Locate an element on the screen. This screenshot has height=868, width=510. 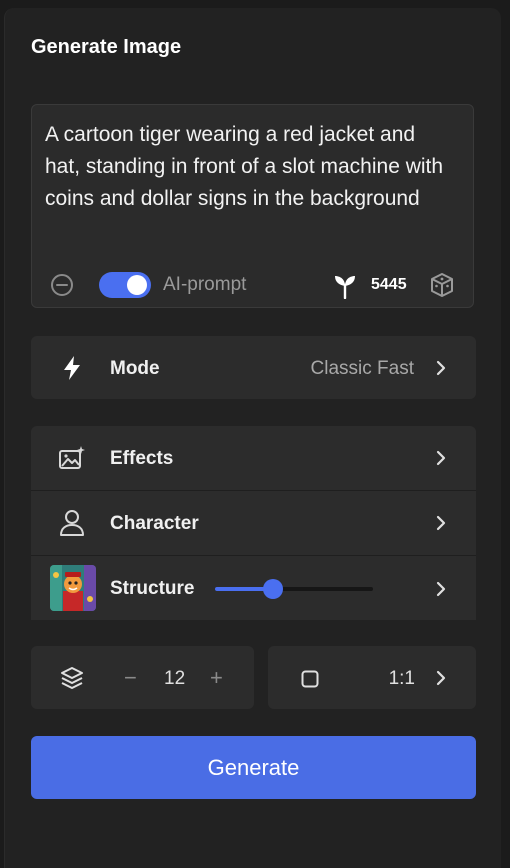
effects-row: Effects is located at coordinates (253, 458).